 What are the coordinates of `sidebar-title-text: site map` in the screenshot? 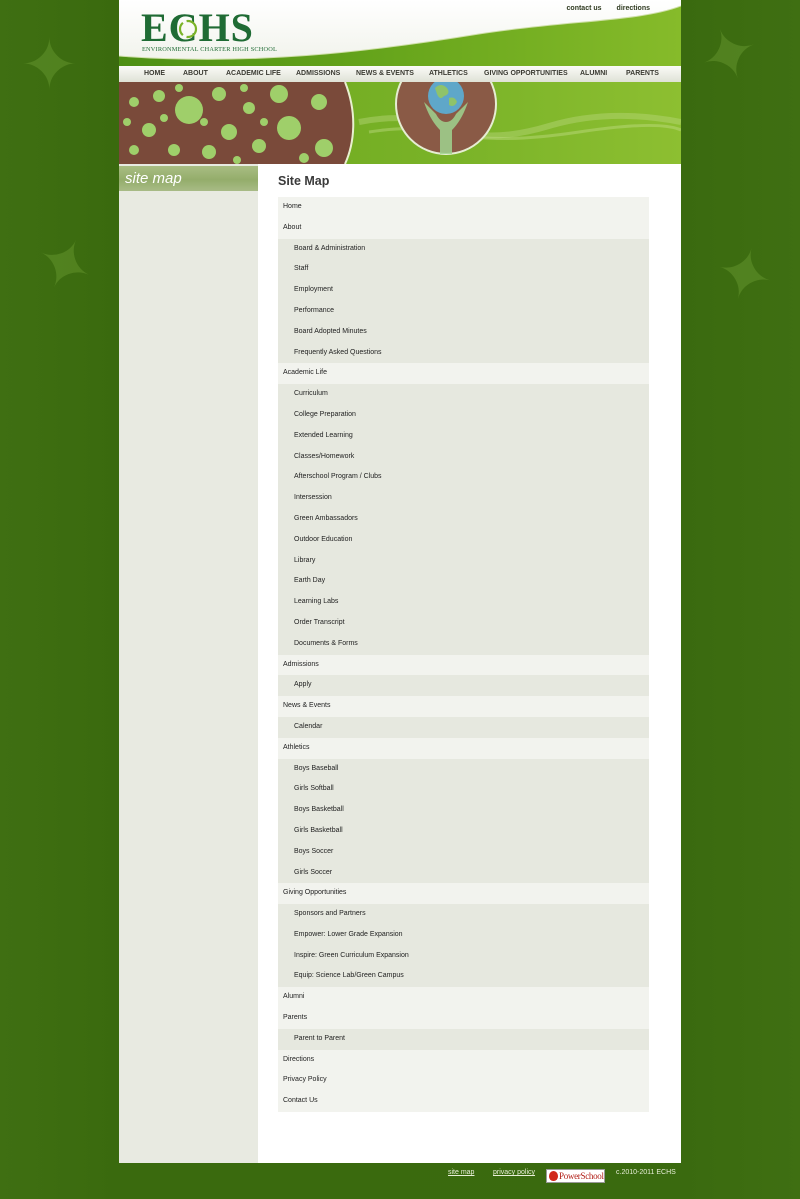 It's located at (153, 178).